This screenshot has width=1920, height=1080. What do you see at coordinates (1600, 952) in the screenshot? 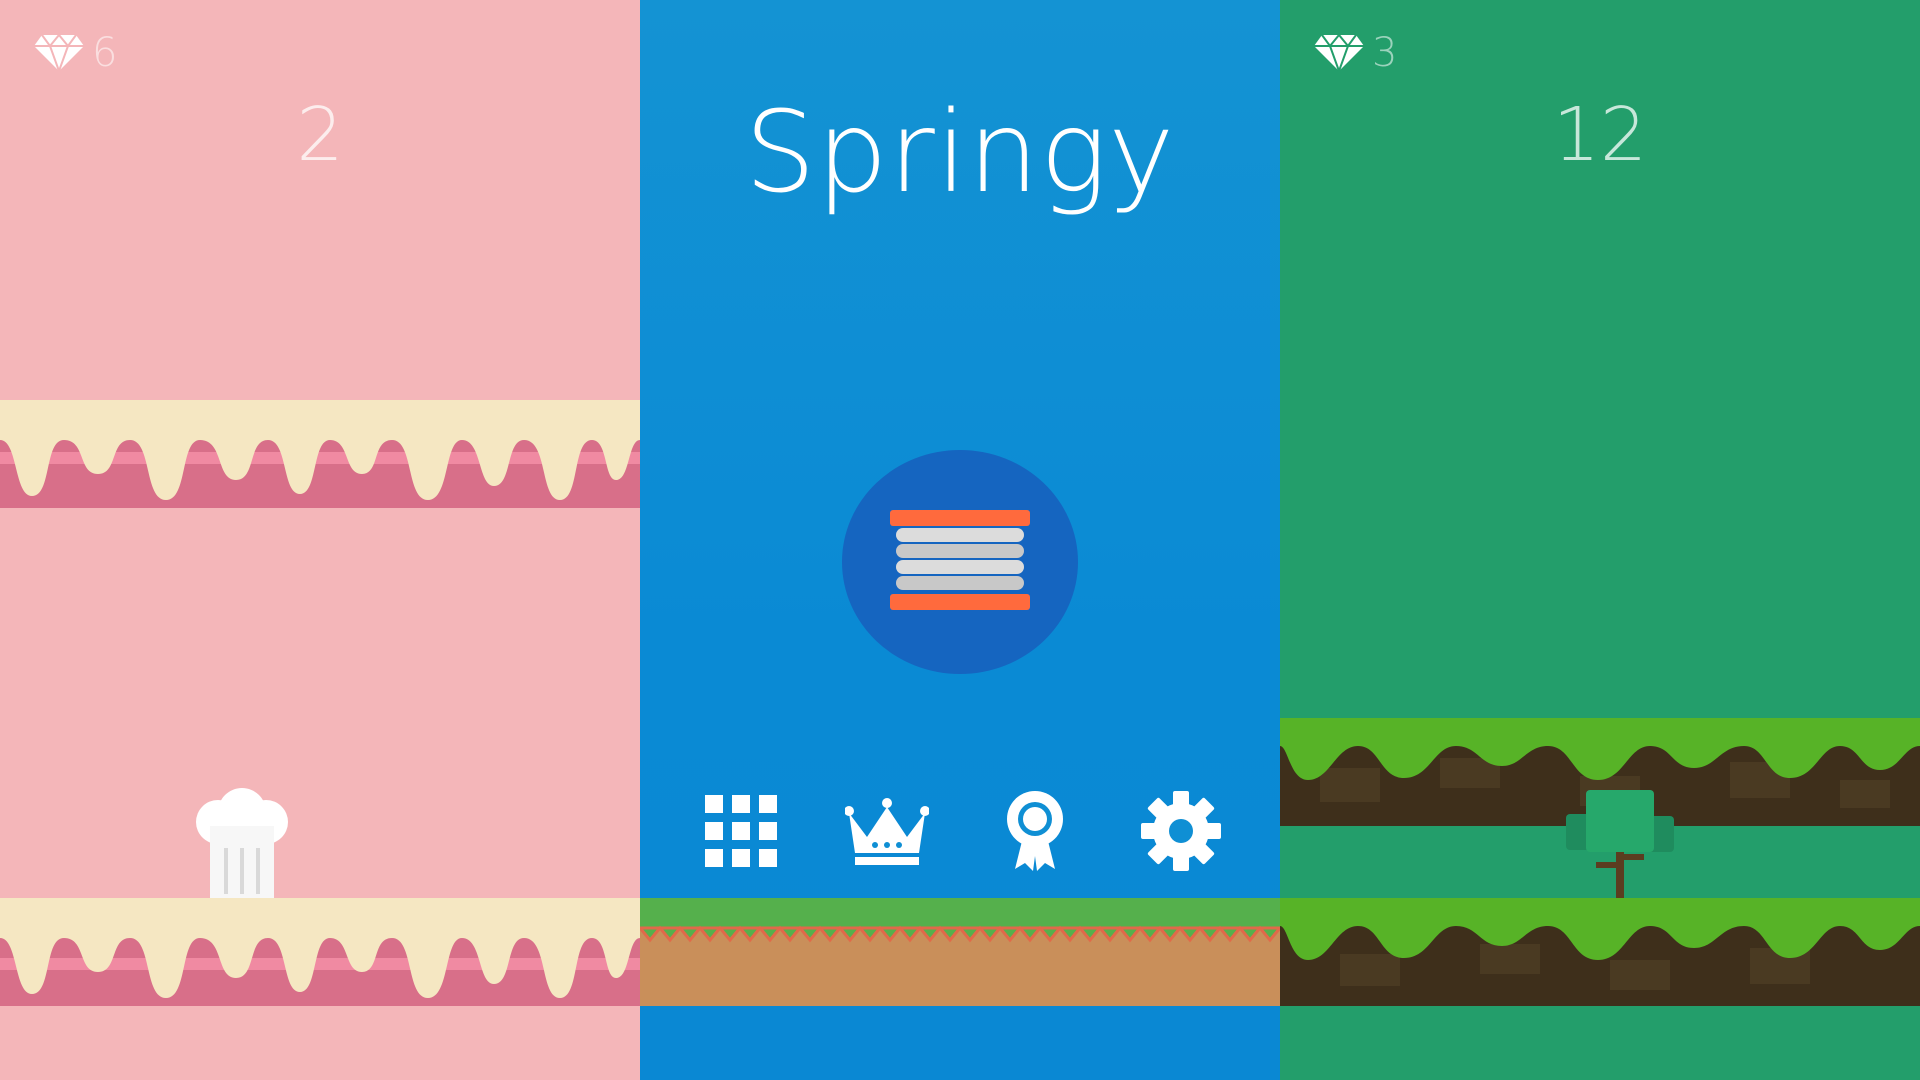
I see `forest-platform-lower` at bounding box center [1600, 952].